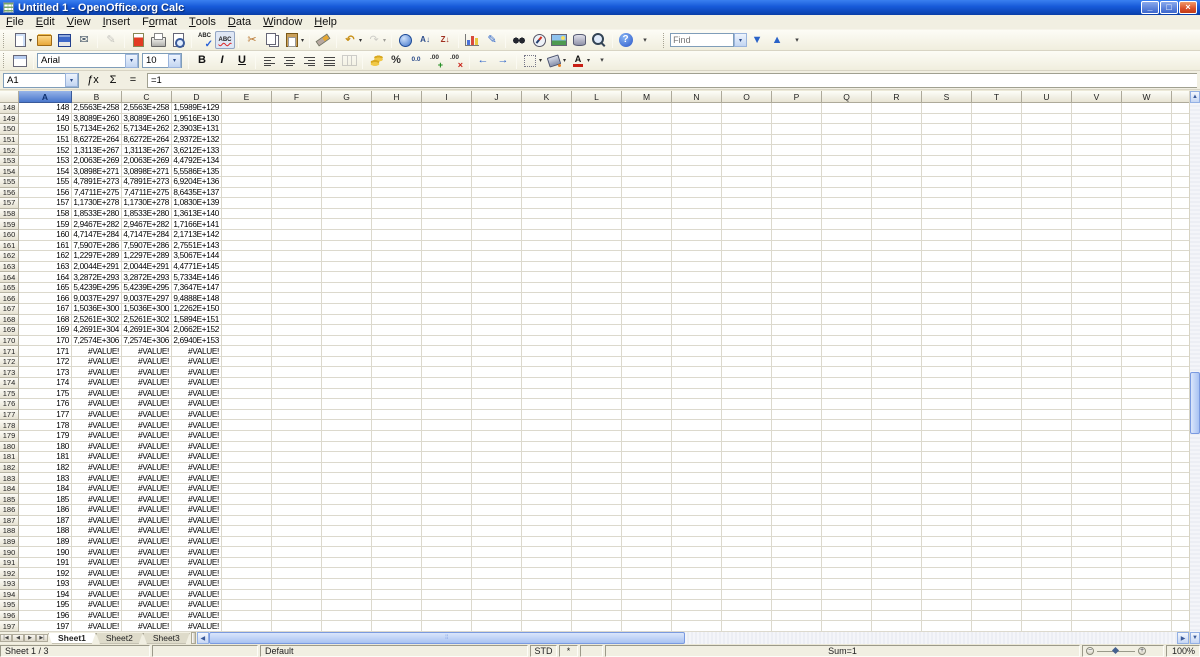 The height and width of the screenshot is (657, 1200). I want to click on cell-S167, so click(947, 309).